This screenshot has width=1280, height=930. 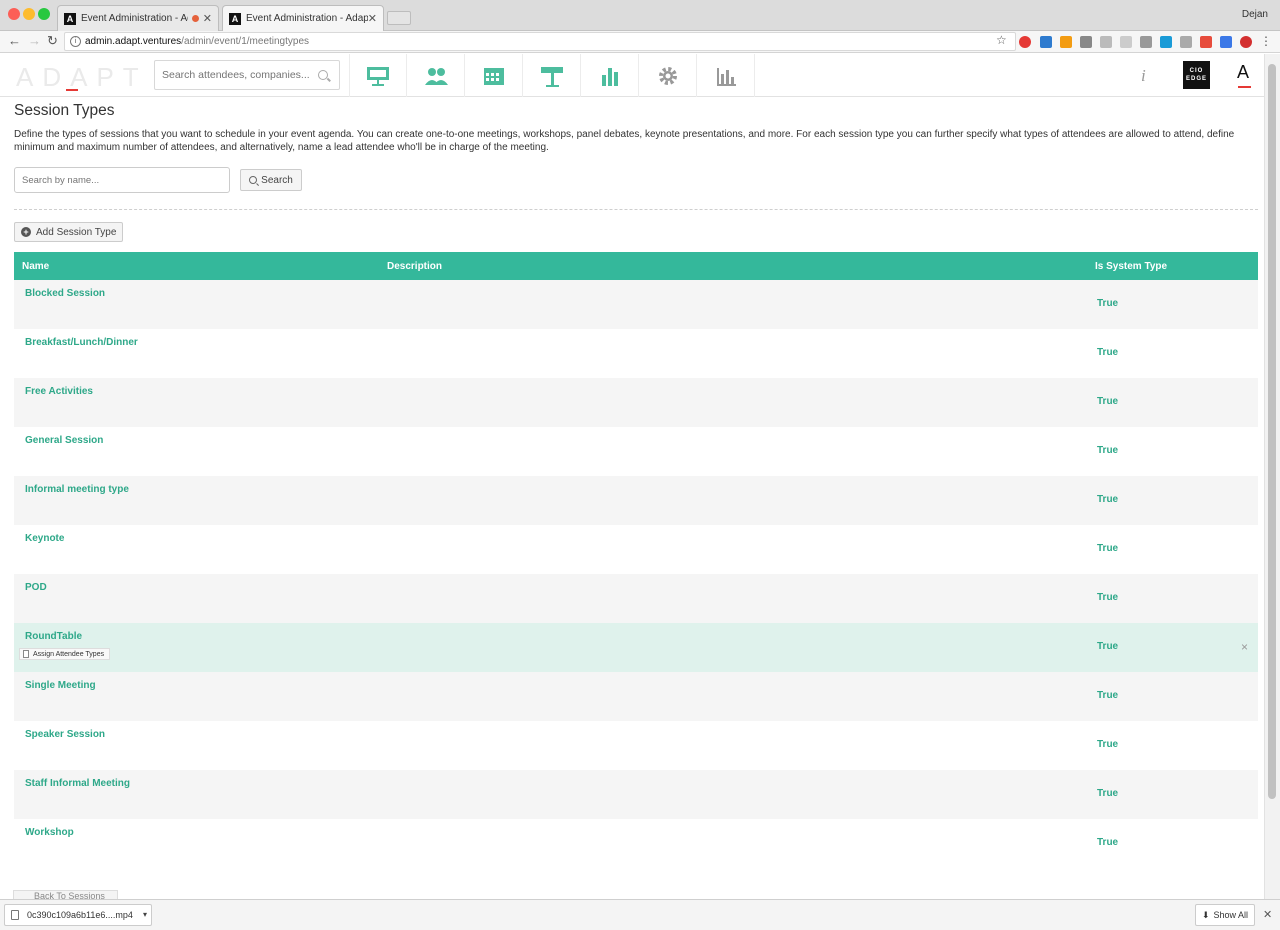 What do you see at coordinates (1272, 431) in the screenshot?
I see `page-scrollbar-thumb` at bounding box center [1272, 431].